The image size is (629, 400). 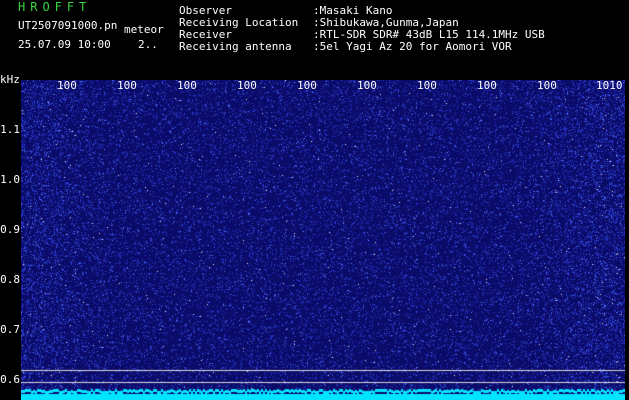 What do you see at coordinates (412, 46) in the screenshot?
I see `antenna-value: :5el Yagi Az 20 for Aomori VOR` at bounding box center [412, 46].